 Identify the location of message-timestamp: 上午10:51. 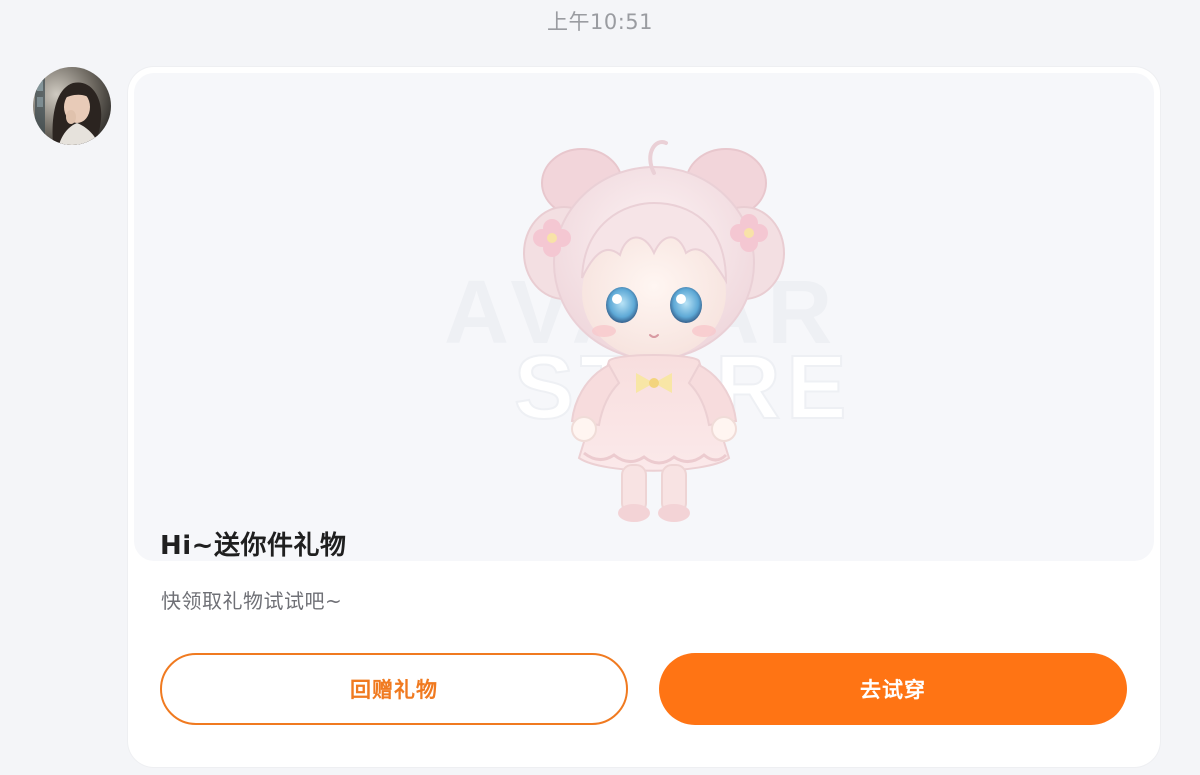
(600, 22).